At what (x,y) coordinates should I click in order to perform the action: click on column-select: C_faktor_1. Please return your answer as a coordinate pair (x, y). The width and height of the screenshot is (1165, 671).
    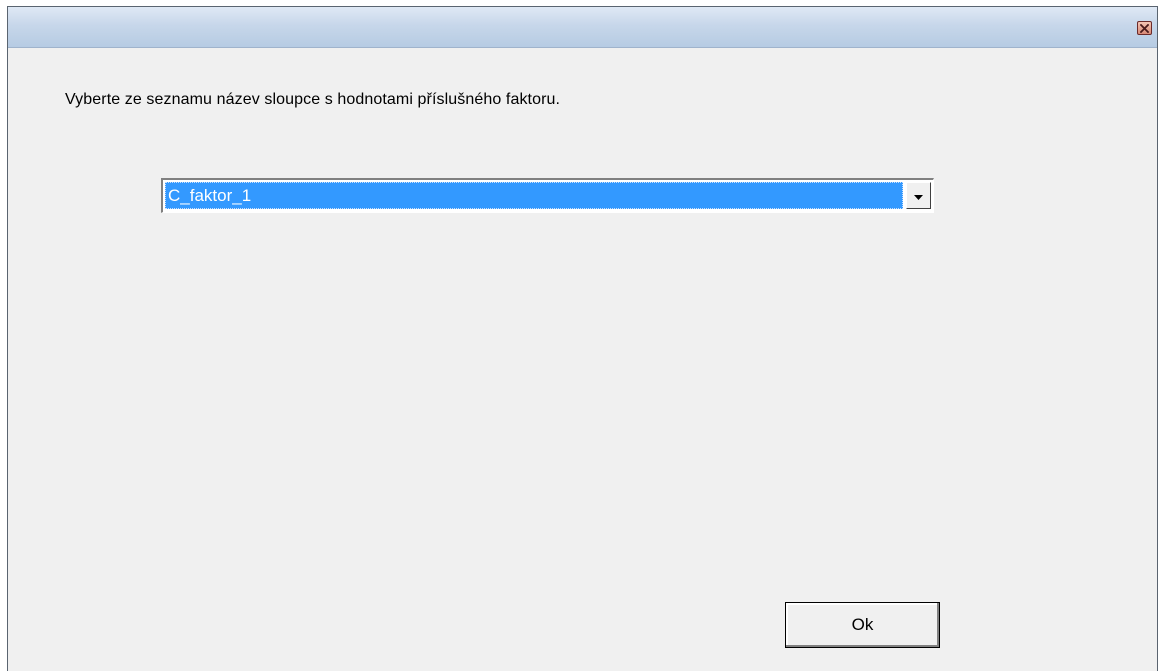
    Looking at the image, I should click on (547, 195).